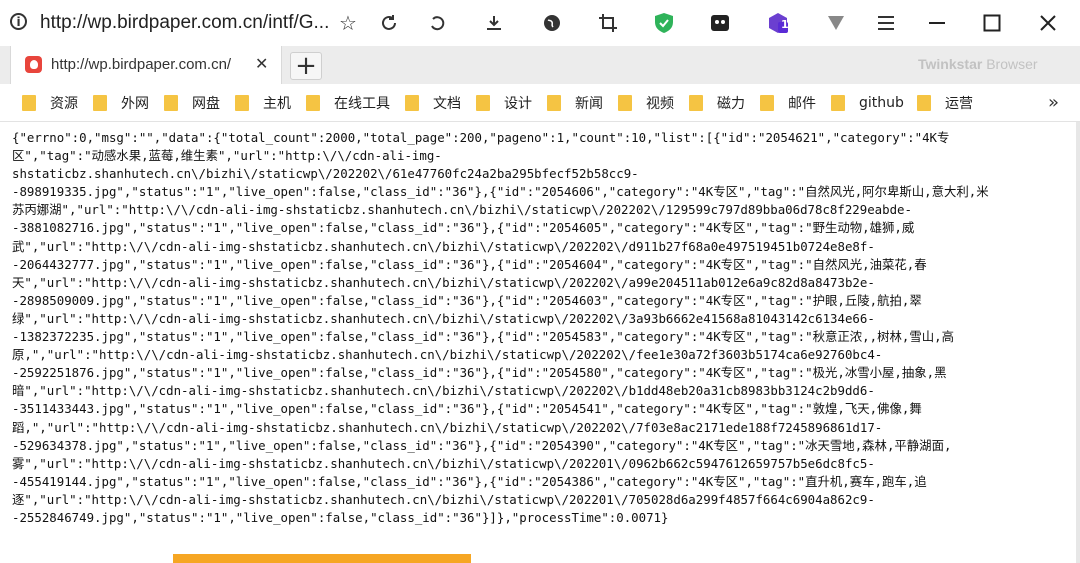 The width and height of the screenshot is (1080, 563). I want to click on browser-brand-suffix: Browser, so click(1010, 64).